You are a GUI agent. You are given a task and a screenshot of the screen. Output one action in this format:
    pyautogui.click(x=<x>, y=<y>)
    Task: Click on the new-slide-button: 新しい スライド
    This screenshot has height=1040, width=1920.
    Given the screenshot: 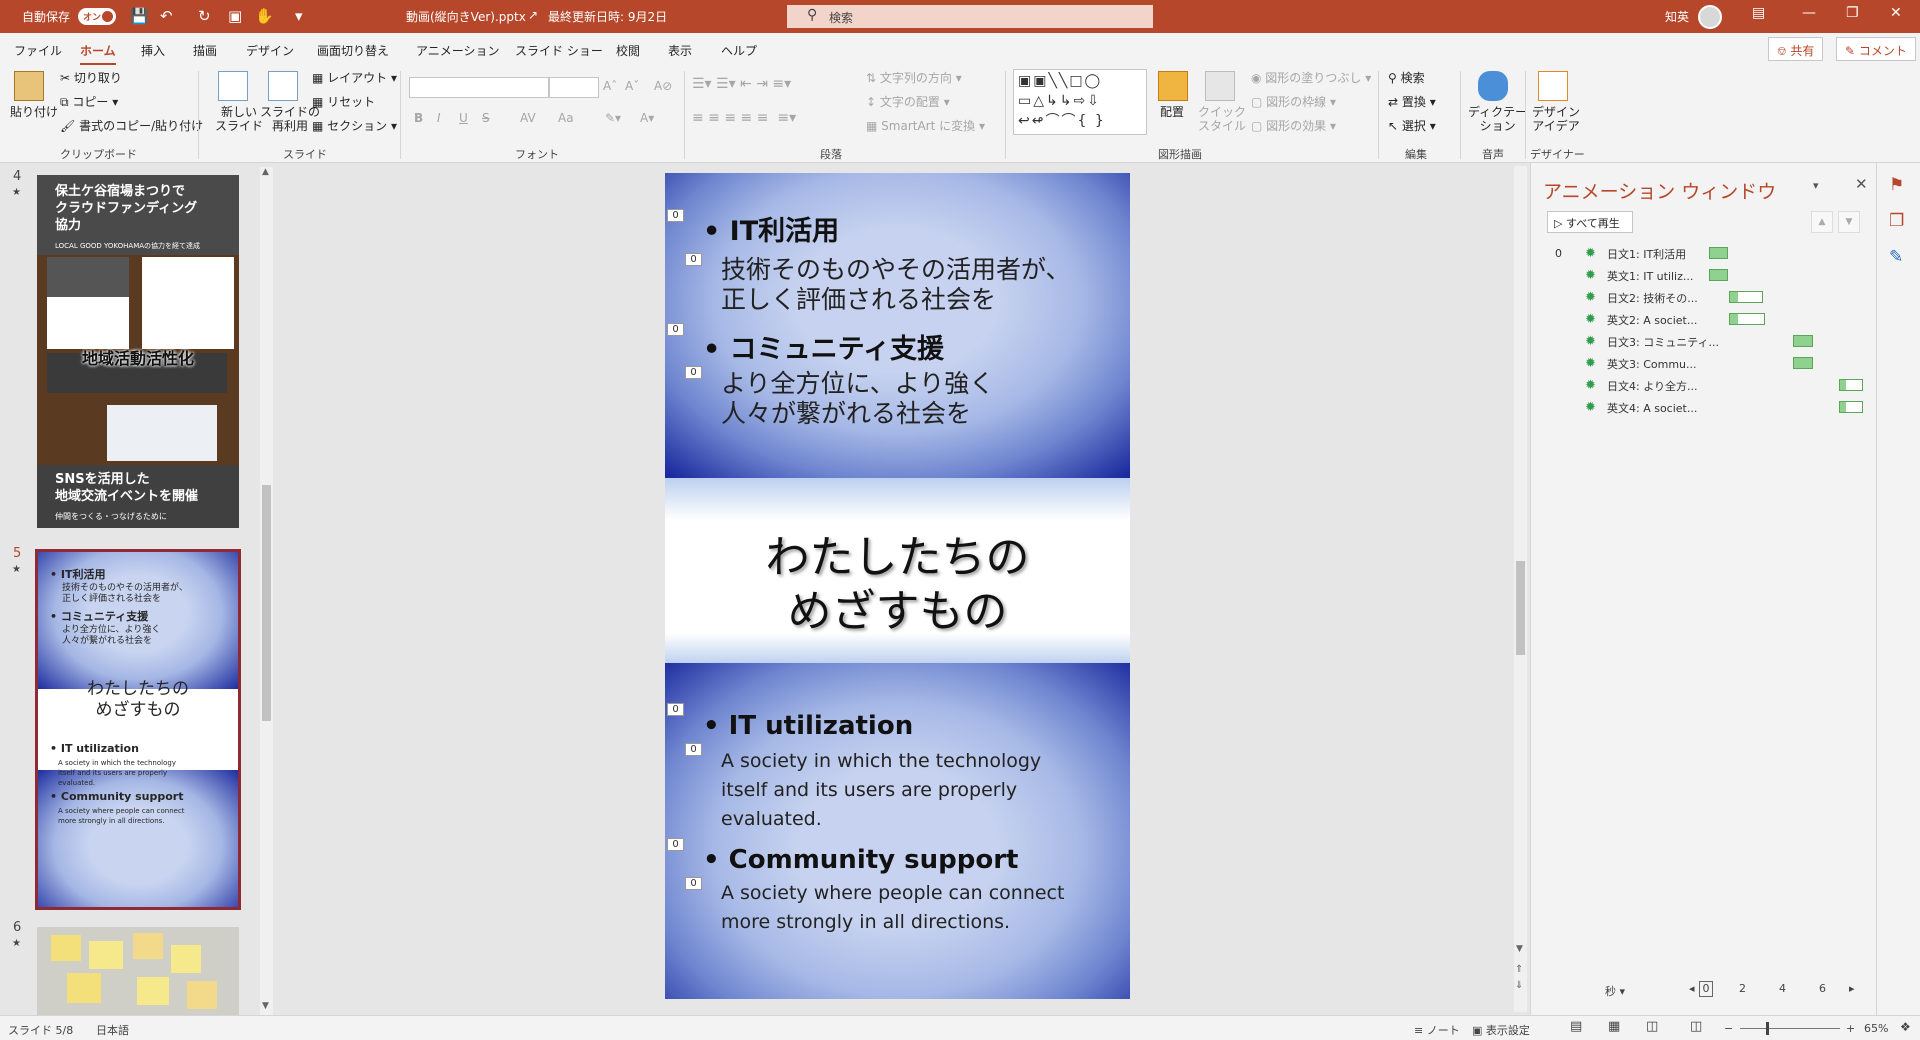 What is the action you would take?
    pyautogui.click(x=239, y=119)
    